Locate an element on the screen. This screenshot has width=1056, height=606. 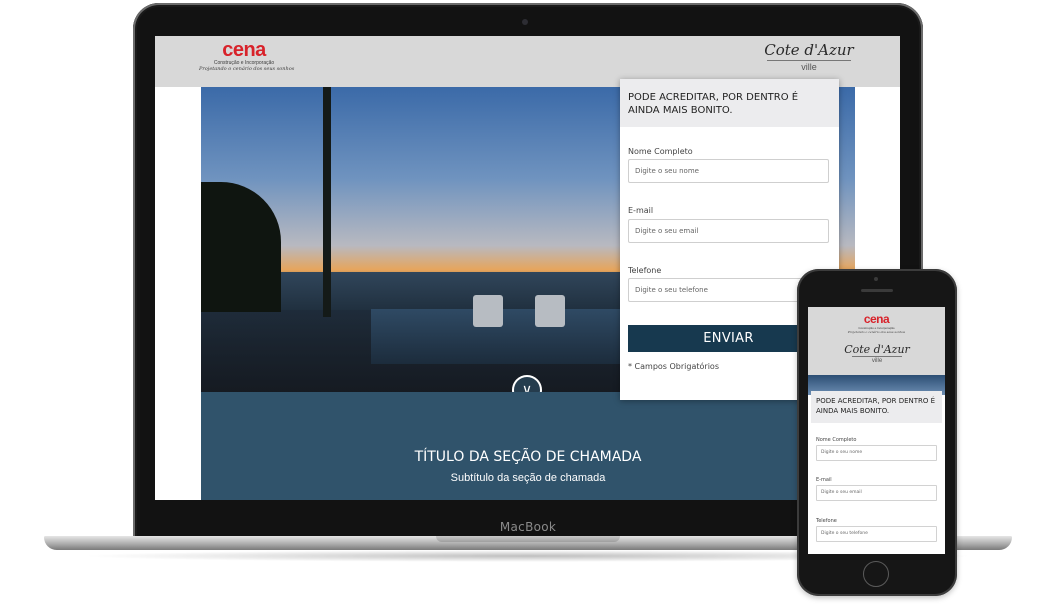
cote-dazur-logo: Cote d'Azur ville is located at coordinates (809, 57).